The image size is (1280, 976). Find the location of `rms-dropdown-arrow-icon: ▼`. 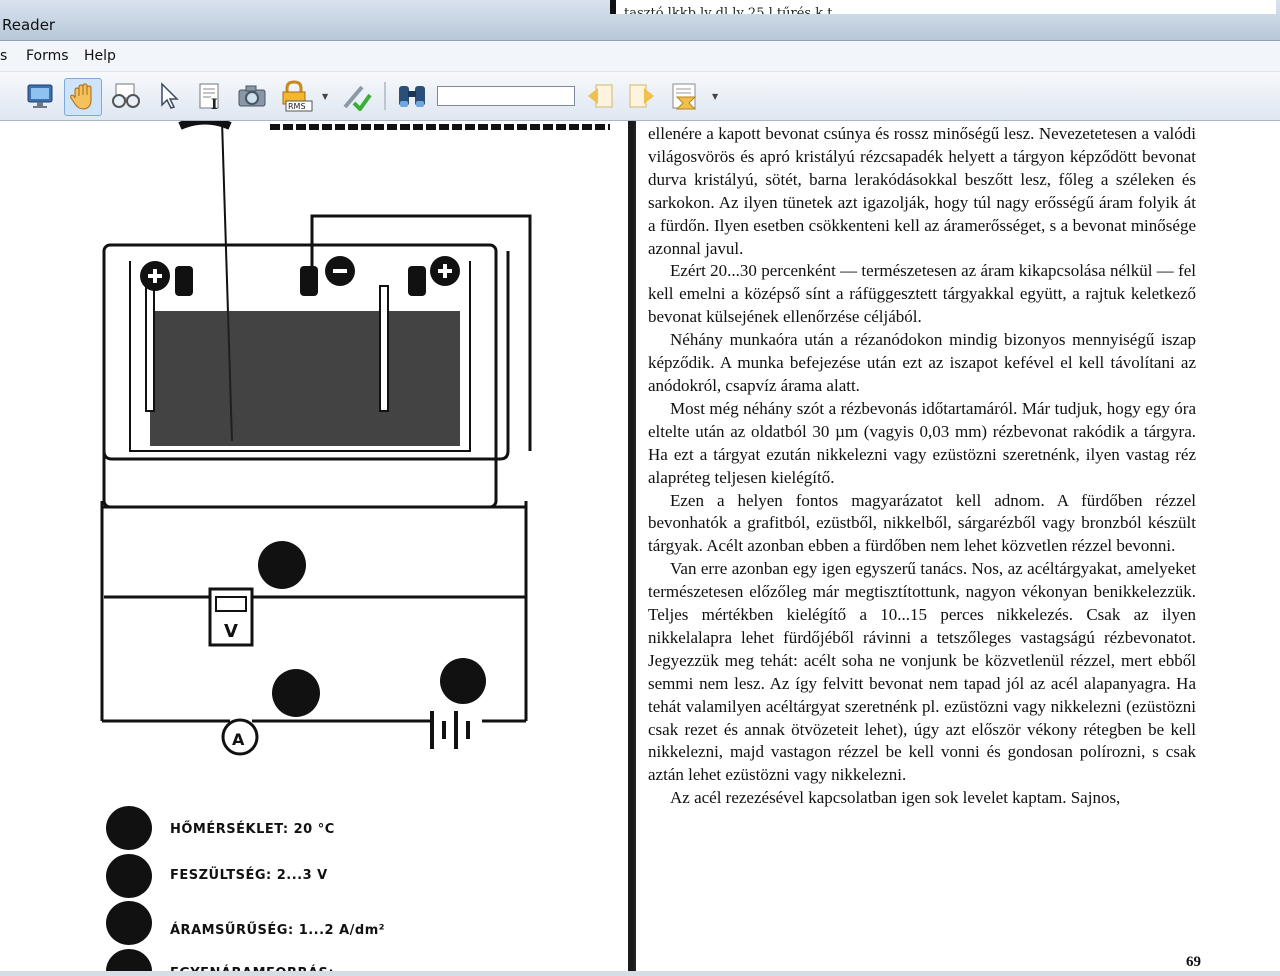

rms-dropdown-arrow-icon: ▼ is located at coordinates (325, 96).